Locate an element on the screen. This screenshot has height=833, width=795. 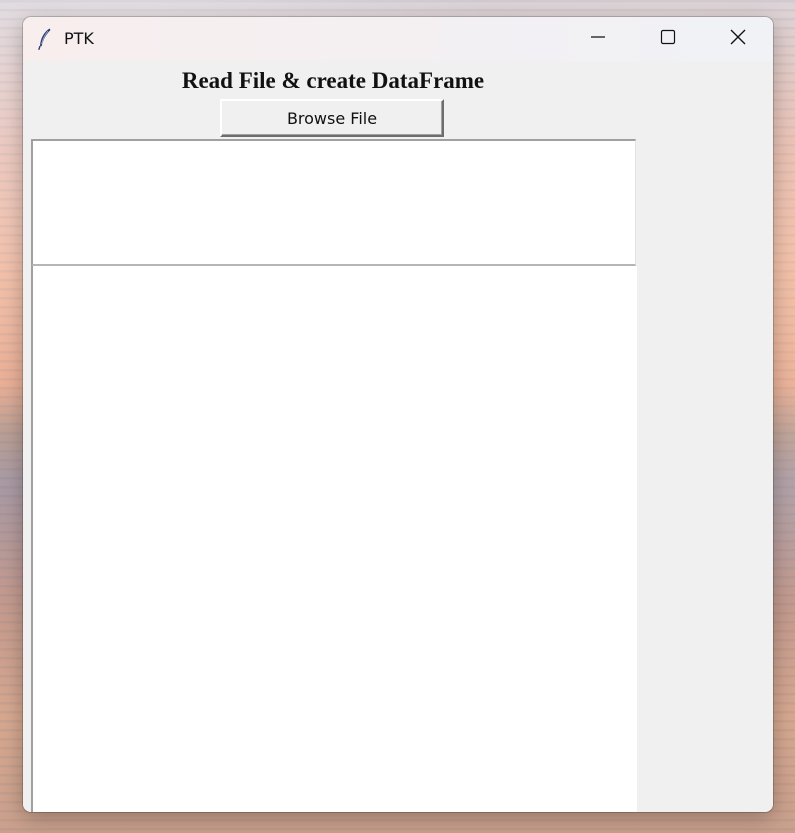
close-button is located at coordinates (738, 39).